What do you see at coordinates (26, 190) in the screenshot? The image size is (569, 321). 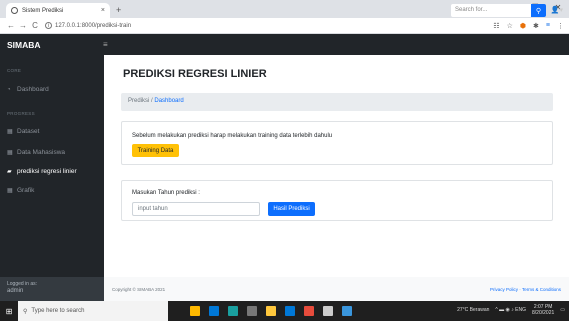 I see `sidebar-item-label: Grafik` at bounding box center [26, 190].